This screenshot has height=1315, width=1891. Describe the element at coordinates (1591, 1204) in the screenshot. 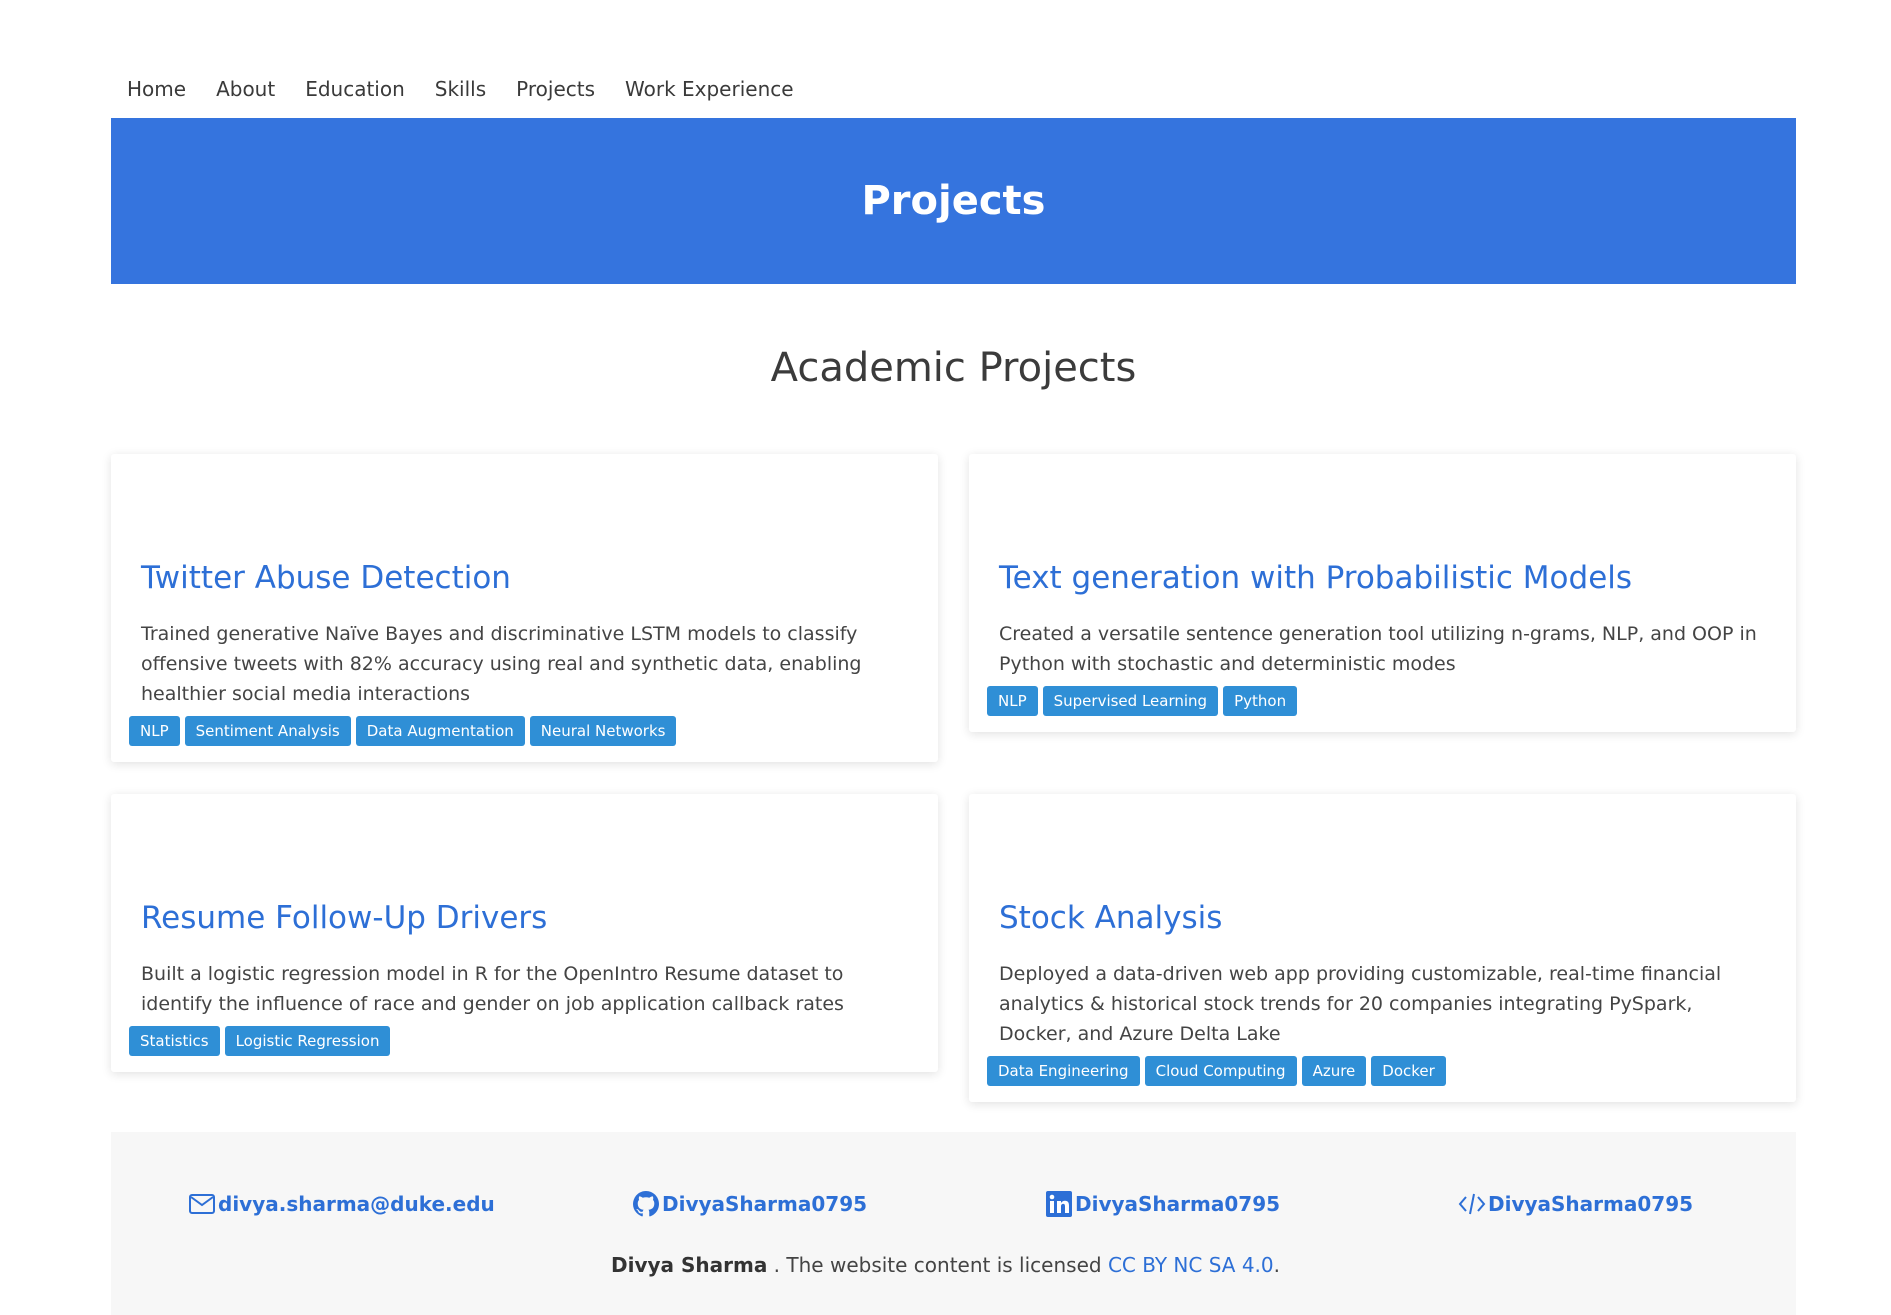

I see `code-text: DivyaSharma0795` at that location.